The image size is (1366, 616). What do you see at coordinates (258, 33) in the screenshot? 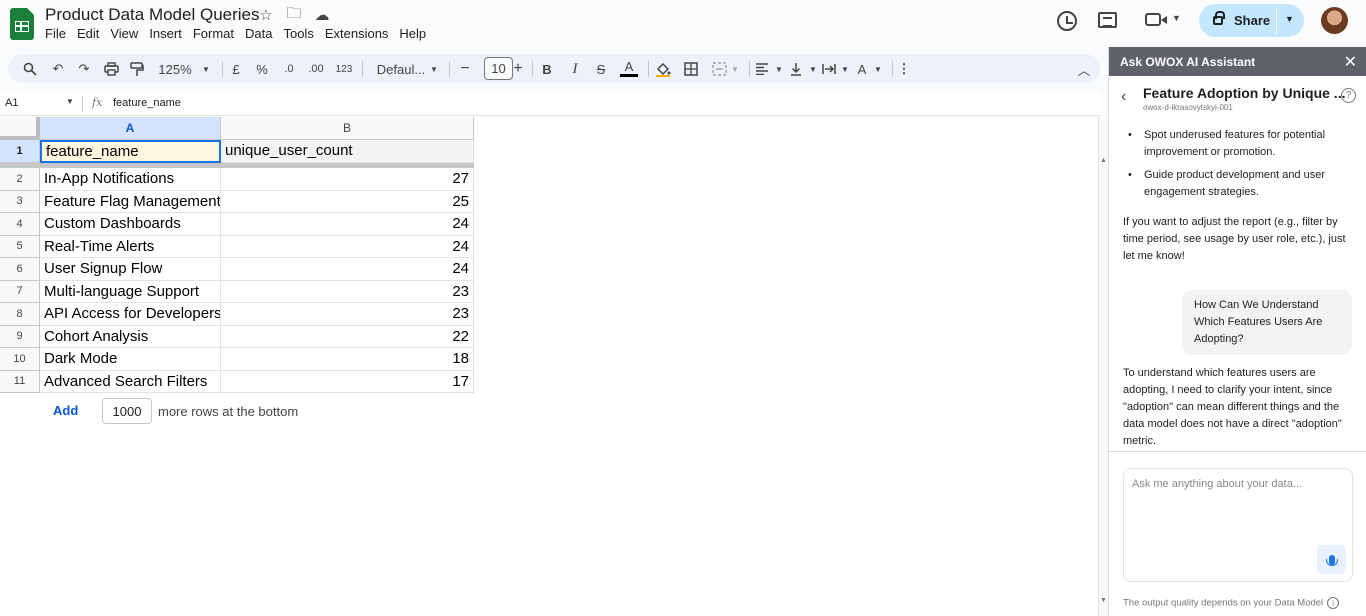
I see `menu-data: Data` at bounding box center [258, 33].